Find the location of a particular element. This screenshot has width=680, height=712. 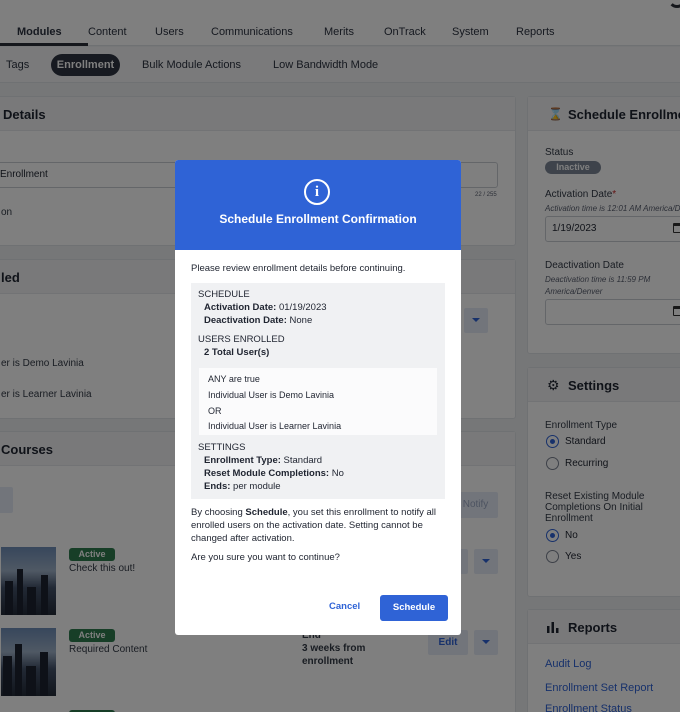

summary-deactivation: Deactivation Date: None is located at coordinates (258, 320).